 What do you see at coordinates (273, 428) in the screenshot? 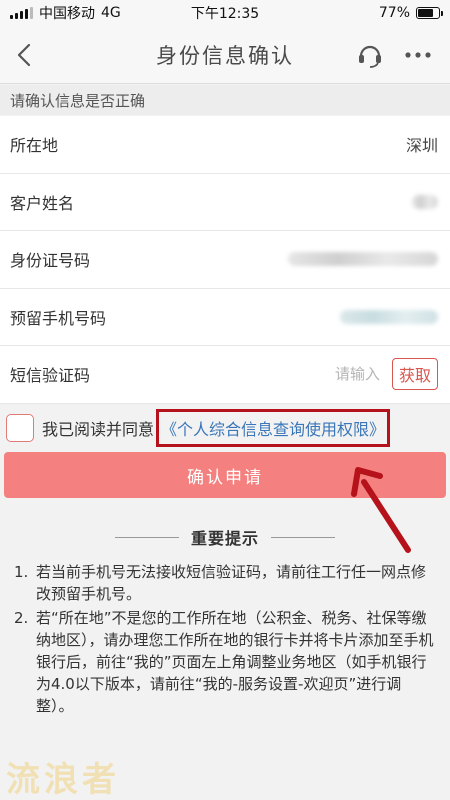
I see `agreement-link: 《个人综合信息查询使用权限》` at bounding box center [273, 428].